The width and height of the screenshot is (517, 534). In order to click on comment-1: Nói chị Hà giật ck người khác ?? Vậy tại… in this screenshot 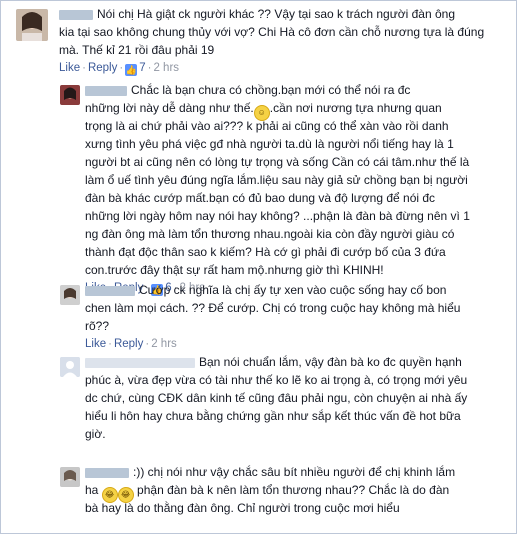, I will do `click(258, 41)`.